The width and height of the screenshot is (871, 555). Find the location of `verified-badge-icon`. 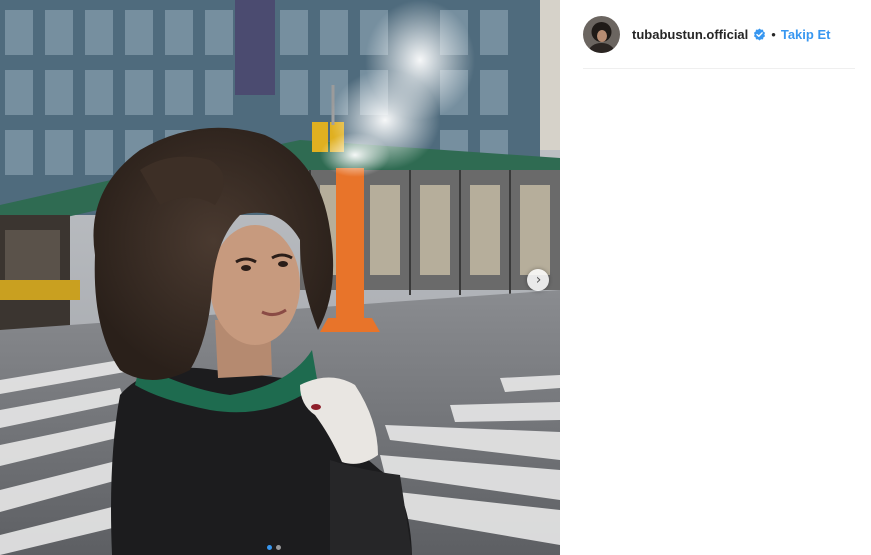

verified-badge-icon is located at coordinates (760, 34).